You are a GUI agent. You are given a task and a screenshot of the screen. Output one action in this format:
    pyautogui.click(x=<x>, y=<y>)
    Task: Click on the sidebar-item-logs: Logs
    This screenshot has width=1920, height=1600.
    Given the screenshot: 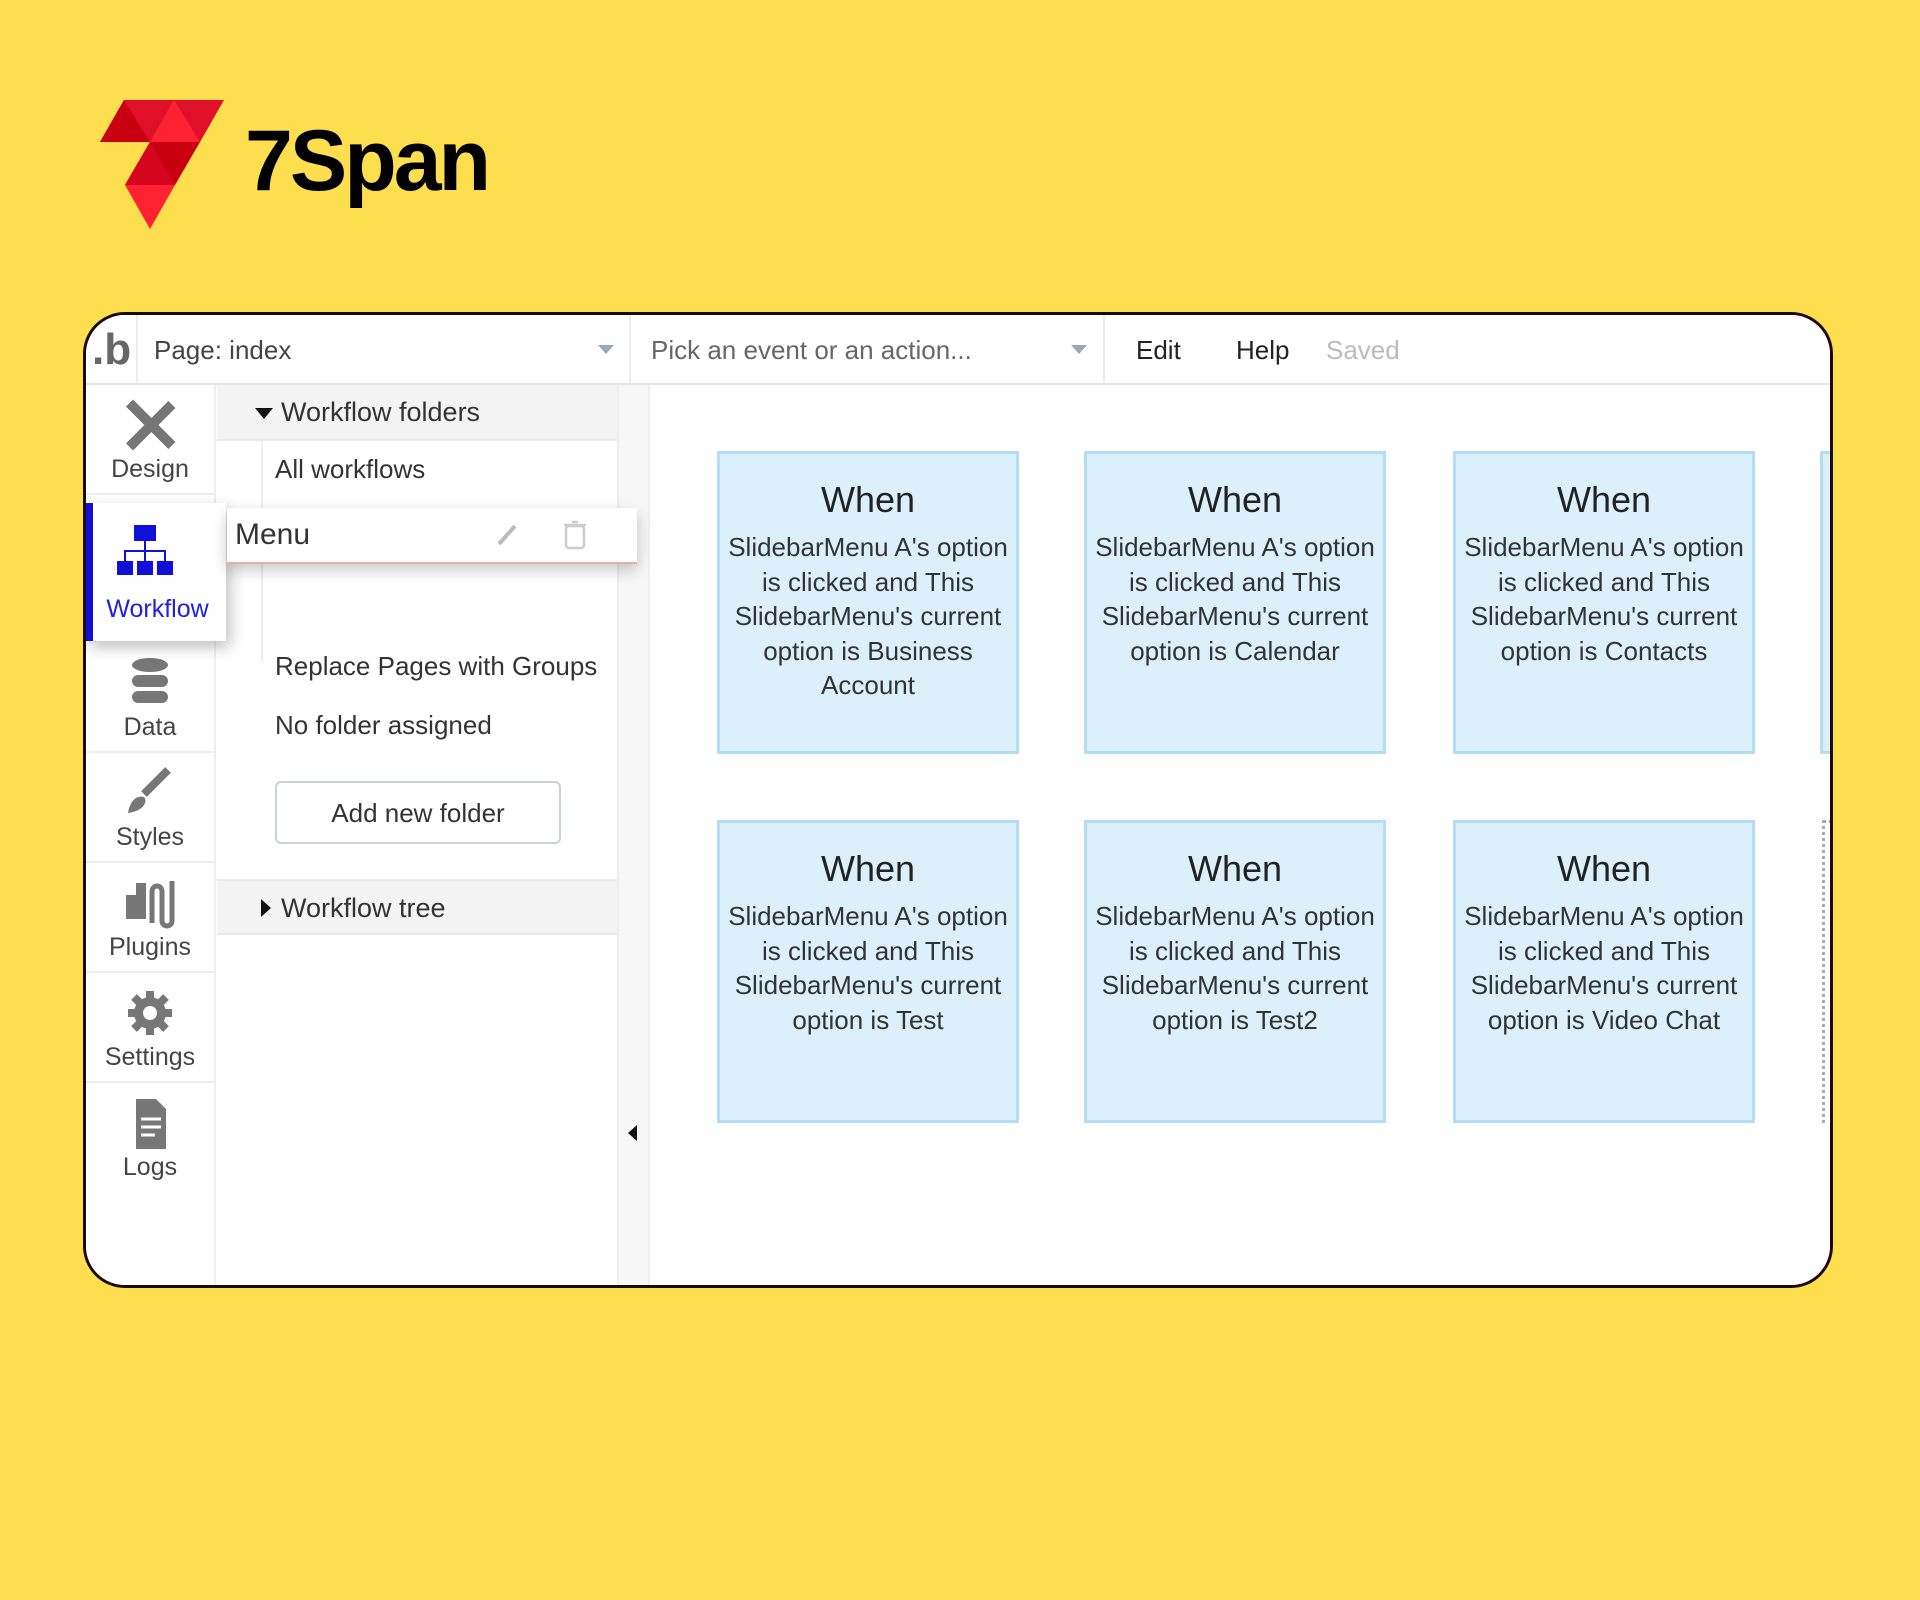 What is the action you would take?
    pyautogui.click(x=150, y=1138)
    